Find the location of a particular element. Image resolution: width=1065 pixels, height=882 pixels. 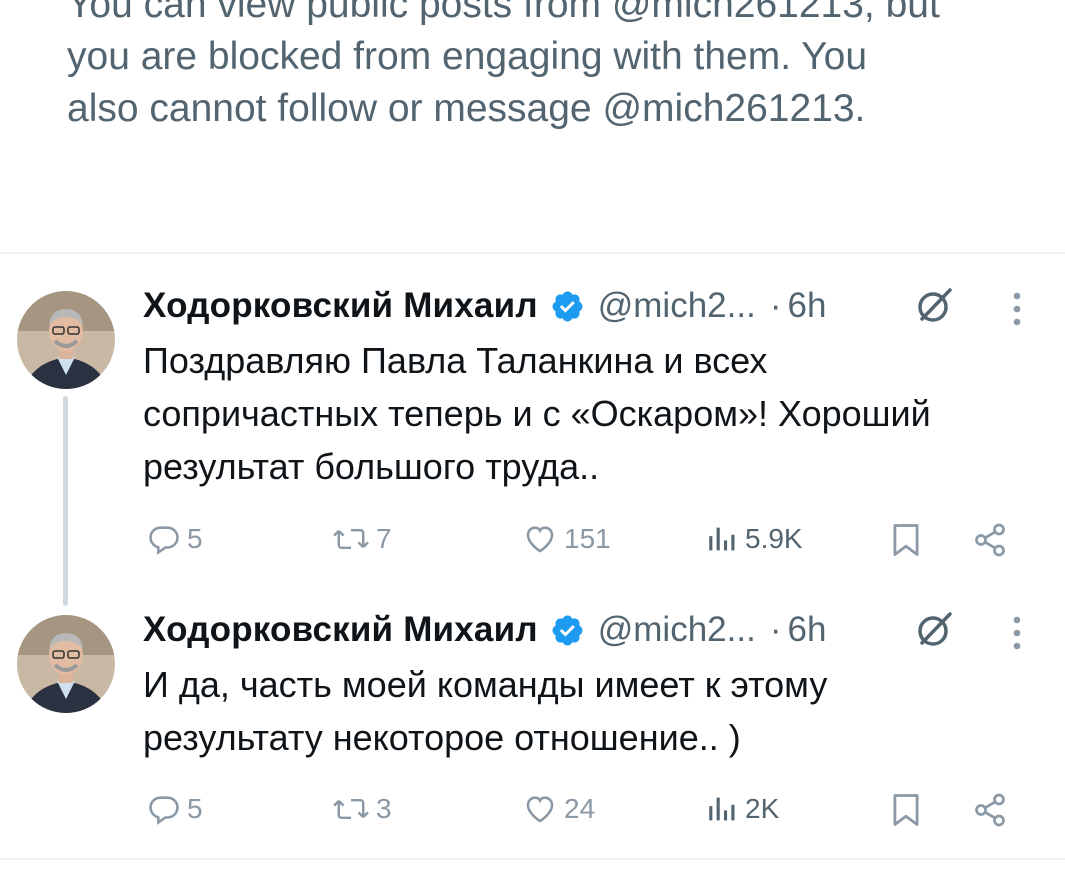

repost-count: 7 is located at coordinates (384, 538).